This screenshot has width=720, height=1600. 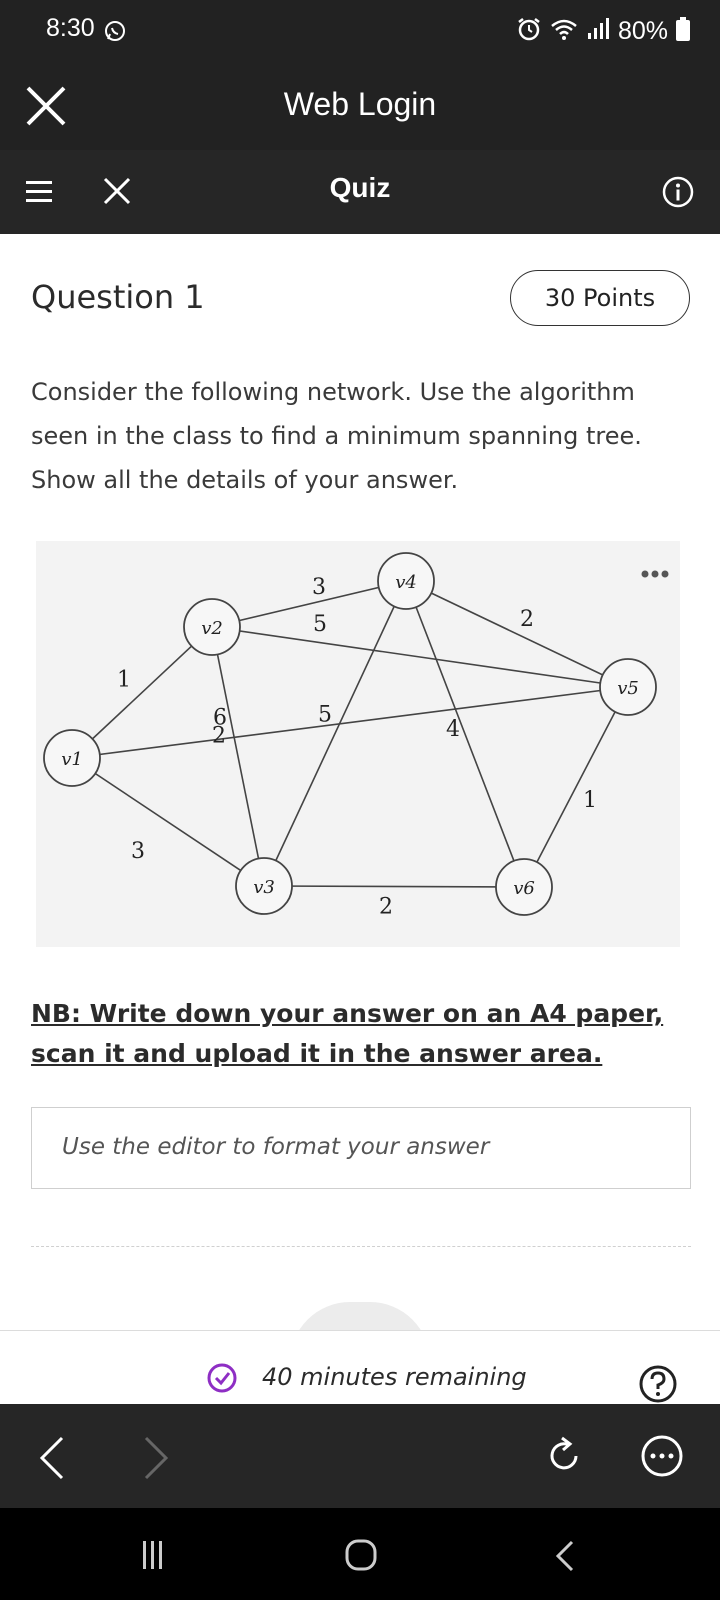 I want to click on status-bar: 8:30 80%, so click(x=360, y=31).